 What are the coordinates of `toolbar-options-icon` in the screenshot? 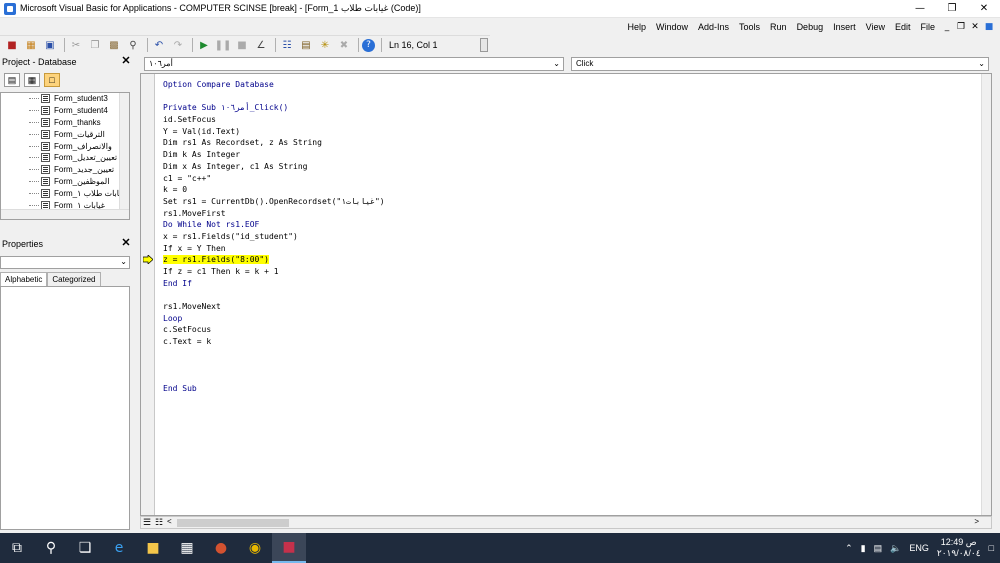 It's located at (484, 45).